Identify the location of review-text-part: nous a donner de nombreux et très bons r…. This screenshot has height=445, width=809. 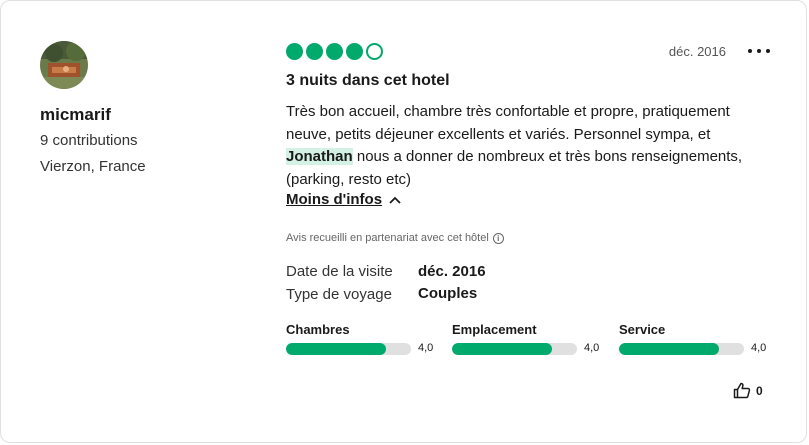
(514, 168).